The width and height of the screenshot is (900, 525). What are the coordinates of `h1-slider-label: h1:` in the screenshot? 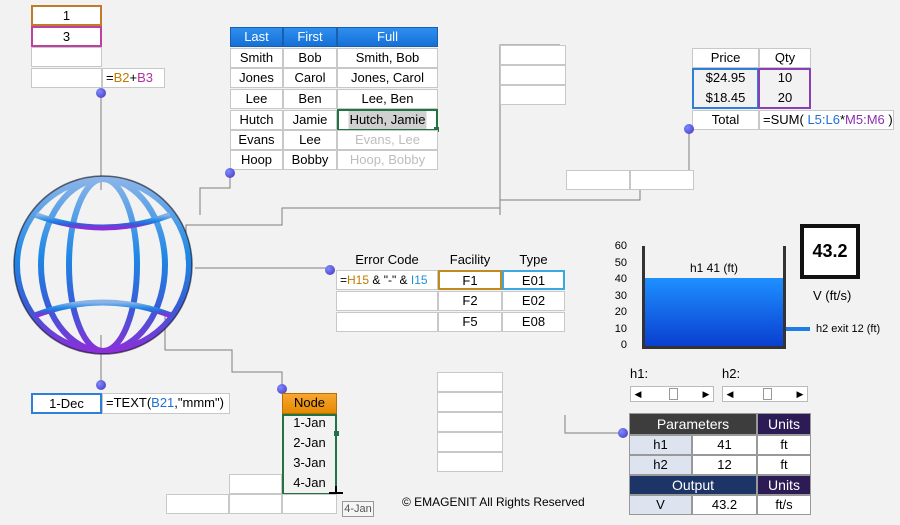 It's located at (639, 373).